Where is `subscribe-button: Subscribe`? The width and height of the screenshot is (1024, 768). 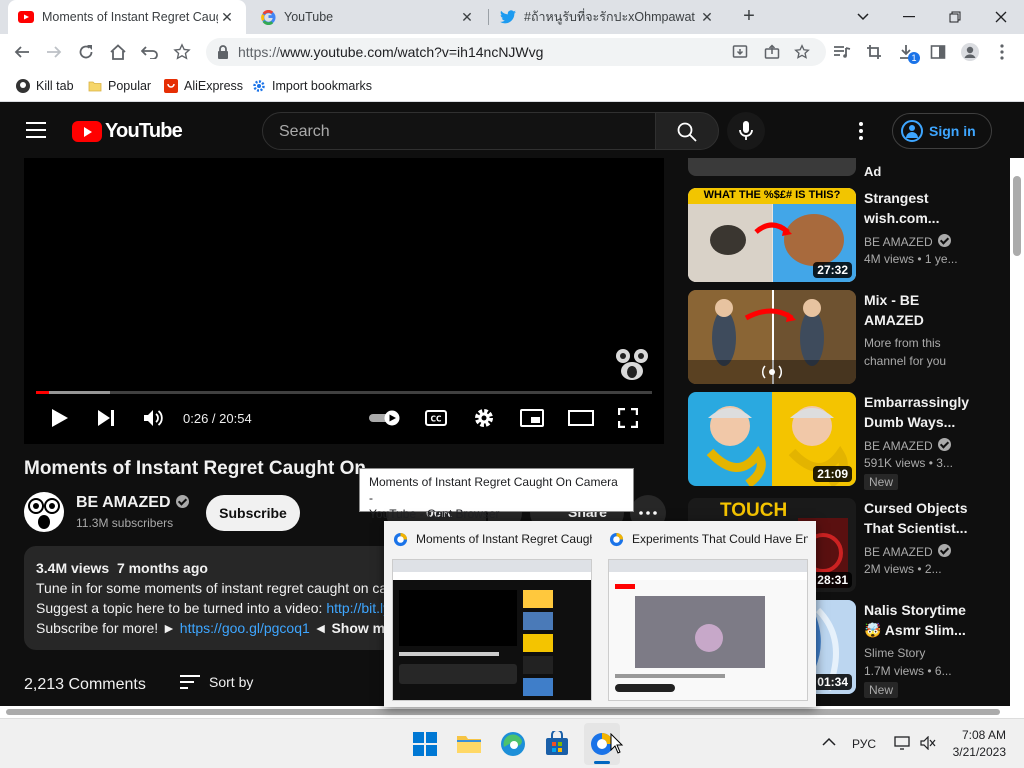
subscribe-button: Subscribe is located at coordinates (253, 513).